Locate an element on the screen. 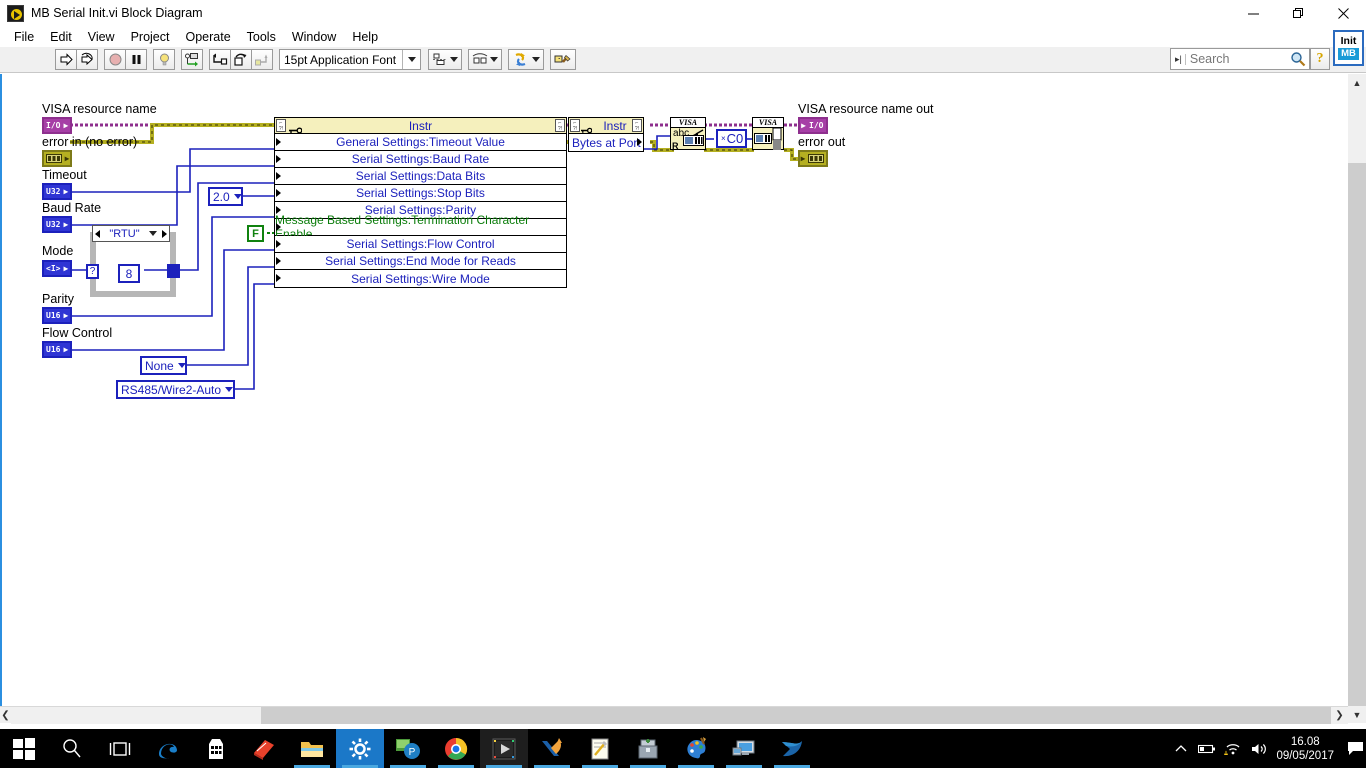  terminal-flow-control: U16 ▶ is located at coordinates (57, 349).